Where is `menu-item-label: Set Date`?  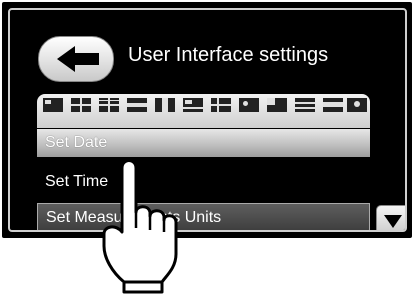
menu-item-label: Set Date is located at coordinates (76, 142).